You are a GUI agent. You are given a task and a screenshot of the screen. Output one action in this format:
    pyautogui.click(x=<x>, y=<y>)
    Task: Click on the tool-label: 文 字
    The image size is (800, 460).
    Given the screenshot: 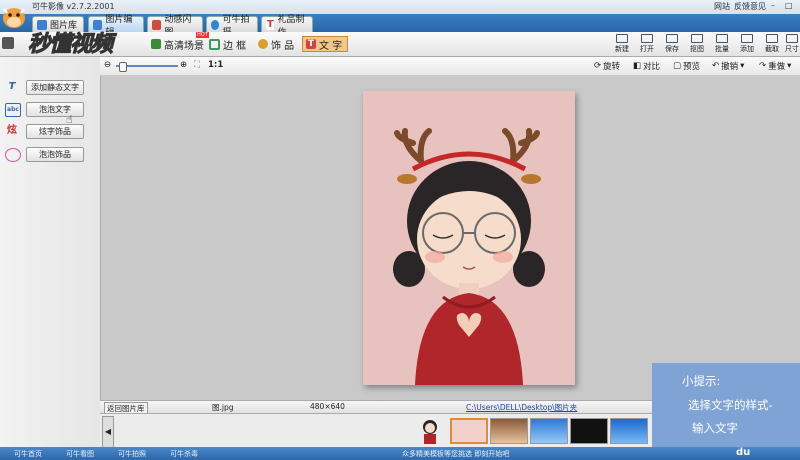 What is the action you would take?
    pyautogui.click(x=331, y=46)
    